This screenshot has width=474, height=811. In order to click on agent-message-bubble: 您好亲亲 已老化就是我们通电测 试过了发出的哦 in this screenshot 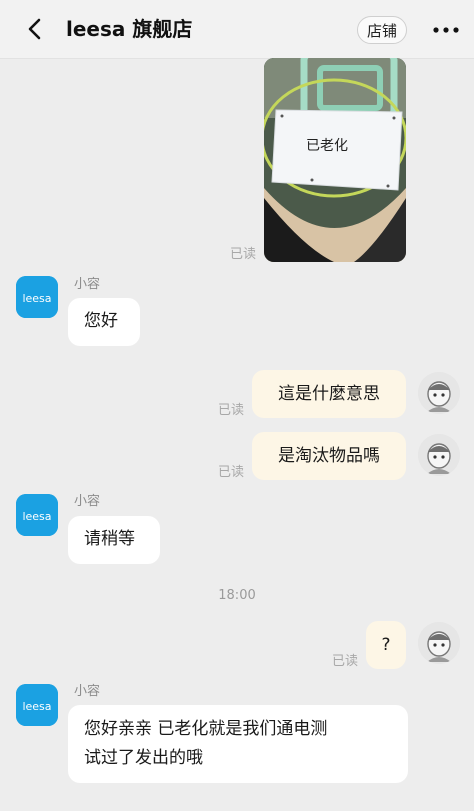, I will do `click(238, 744)`.